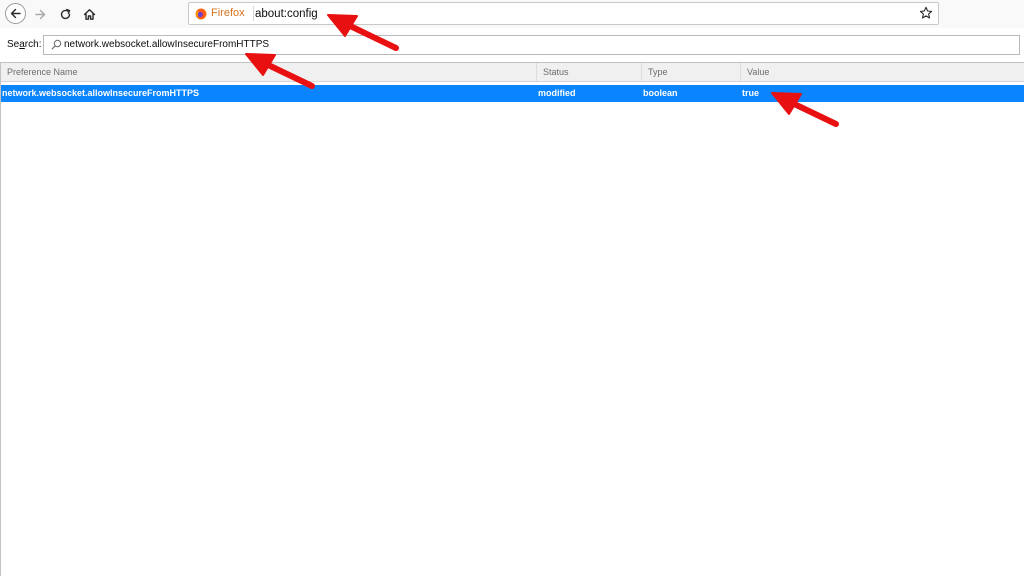 The width and height of the screenshot is (1024, 576). I want to click on cell-preference-name: network.websocket.allowInsecureFromHTTPS, so click(267, 93).